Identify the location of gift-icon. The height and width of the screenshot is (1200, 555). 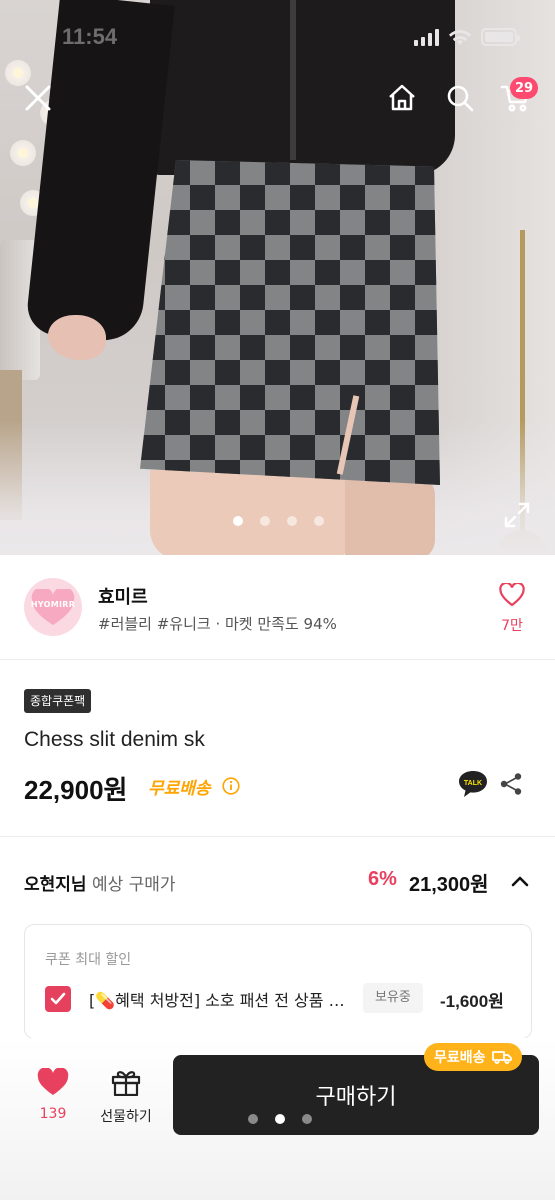
(126, 1084).